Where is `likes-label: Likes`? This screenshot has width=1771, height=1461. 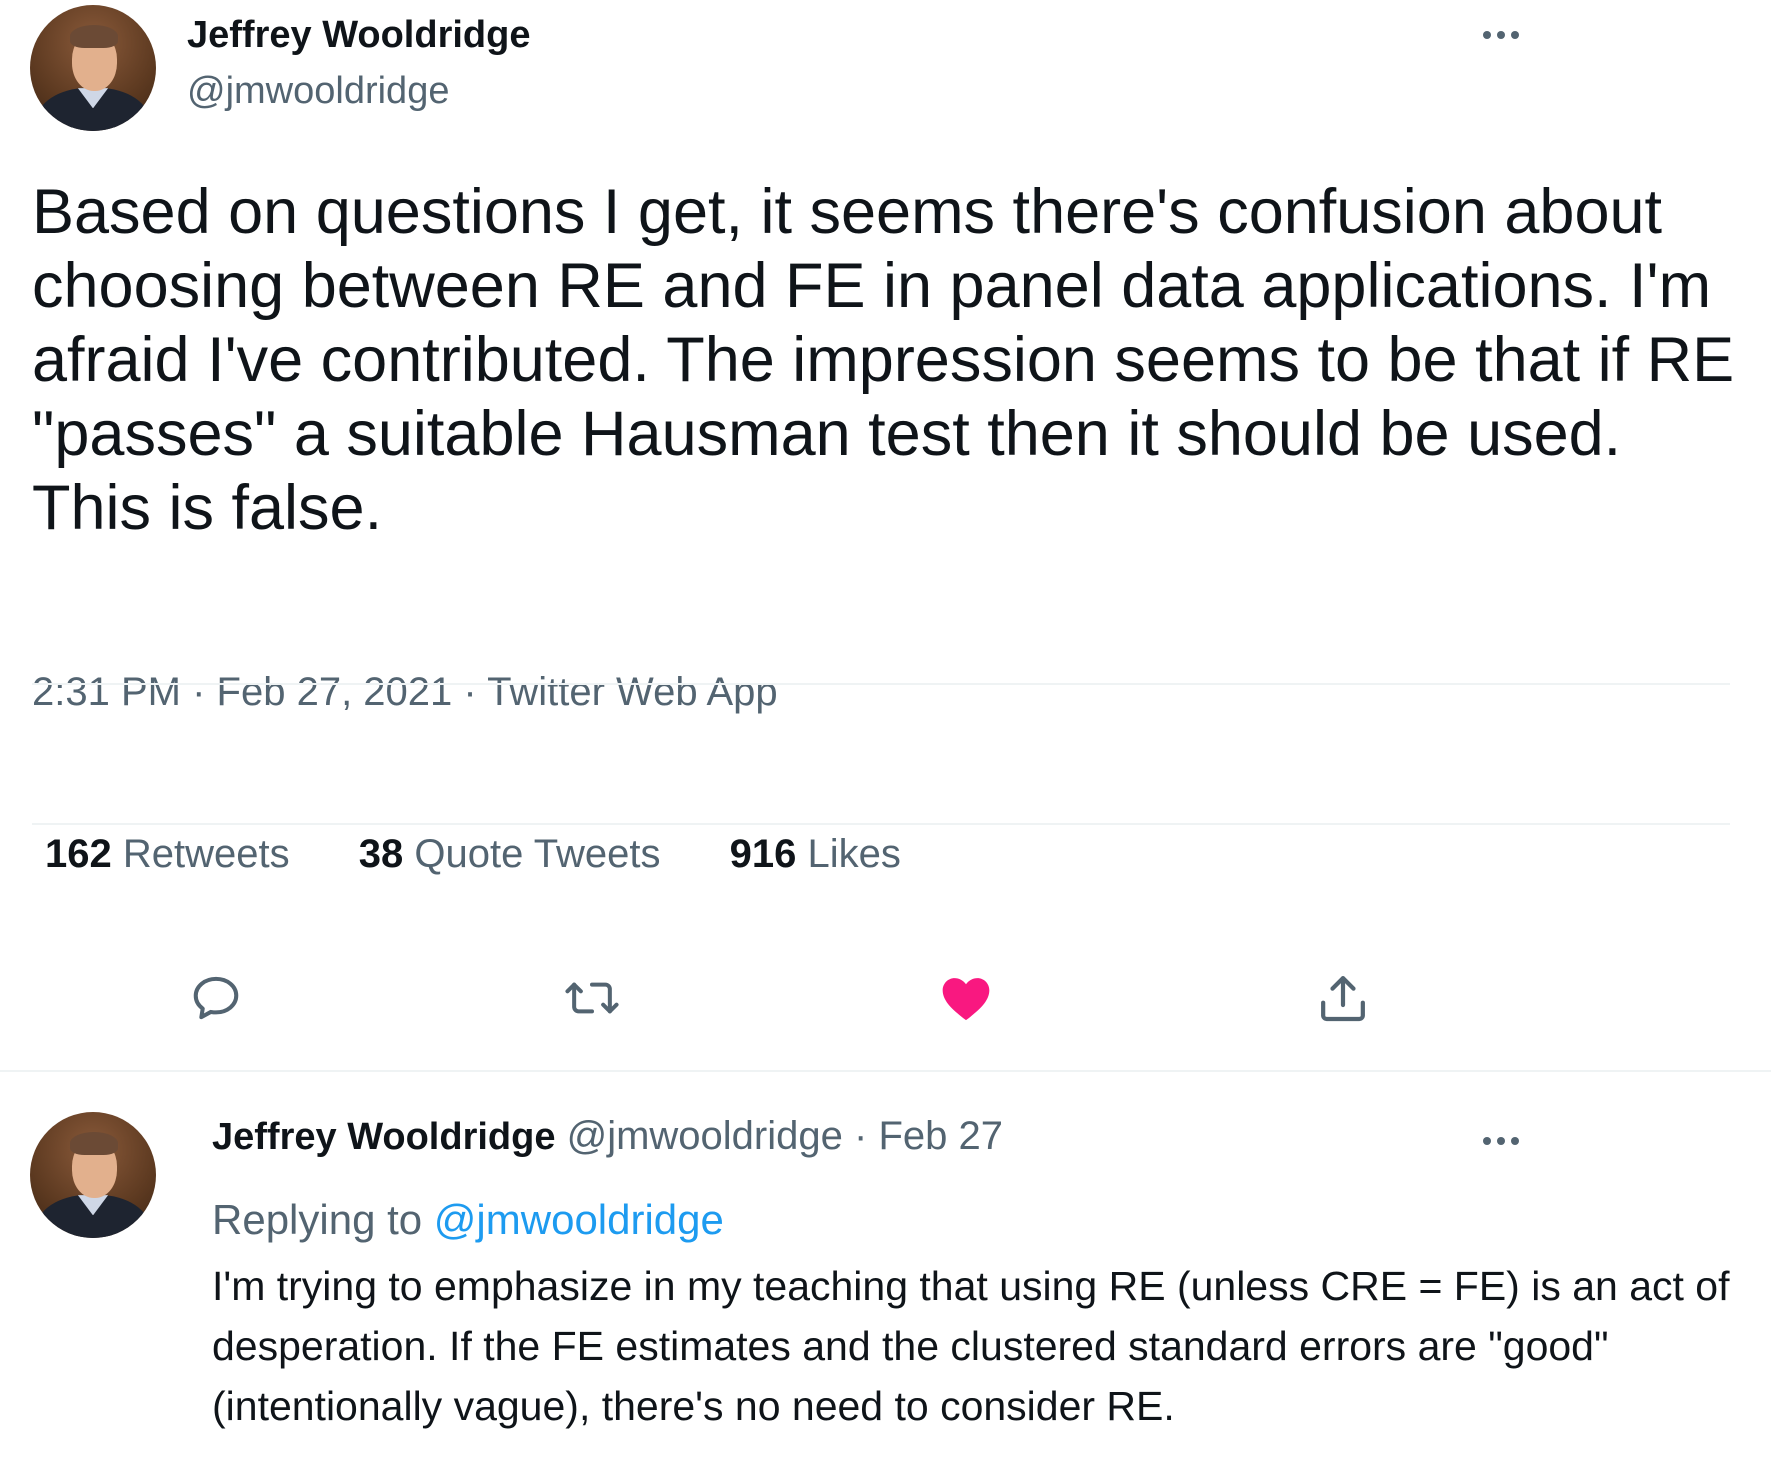
likes-label: Likes is located at coordinates (854, 854).